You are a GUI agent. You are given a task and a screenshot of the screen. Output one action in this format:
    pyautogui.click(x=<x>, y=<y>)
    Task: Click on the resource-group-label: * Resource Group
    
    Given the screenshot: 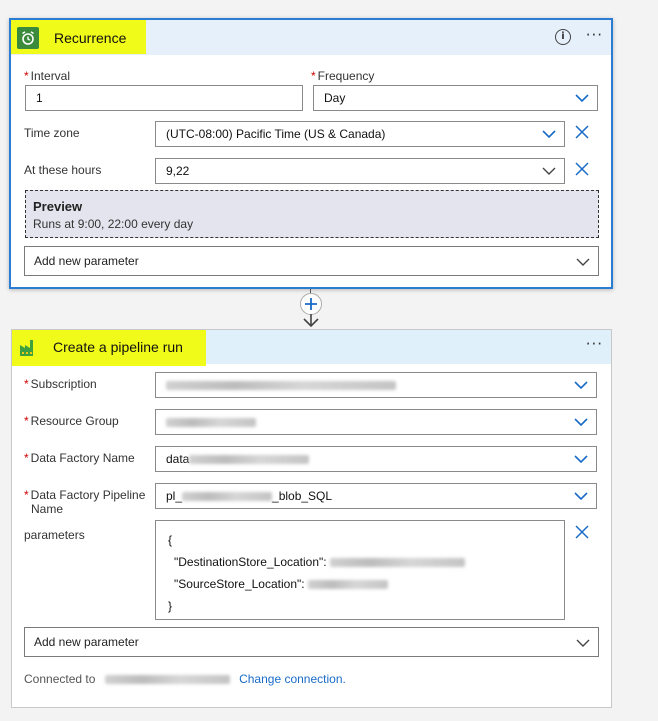 What is the action you would take?
    pyautogui.click(x=71, y=421)
    